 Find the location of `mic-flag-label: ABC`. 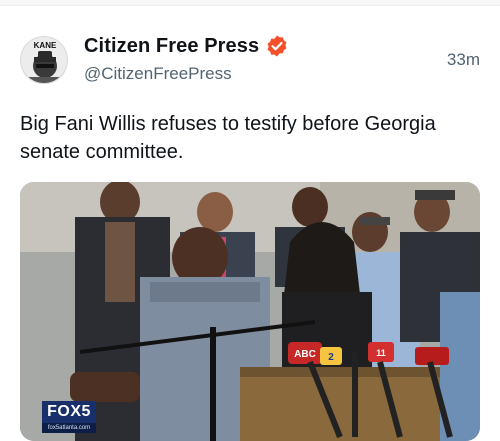

mic-flag-label: ABC is located at coordinates (305, 354).